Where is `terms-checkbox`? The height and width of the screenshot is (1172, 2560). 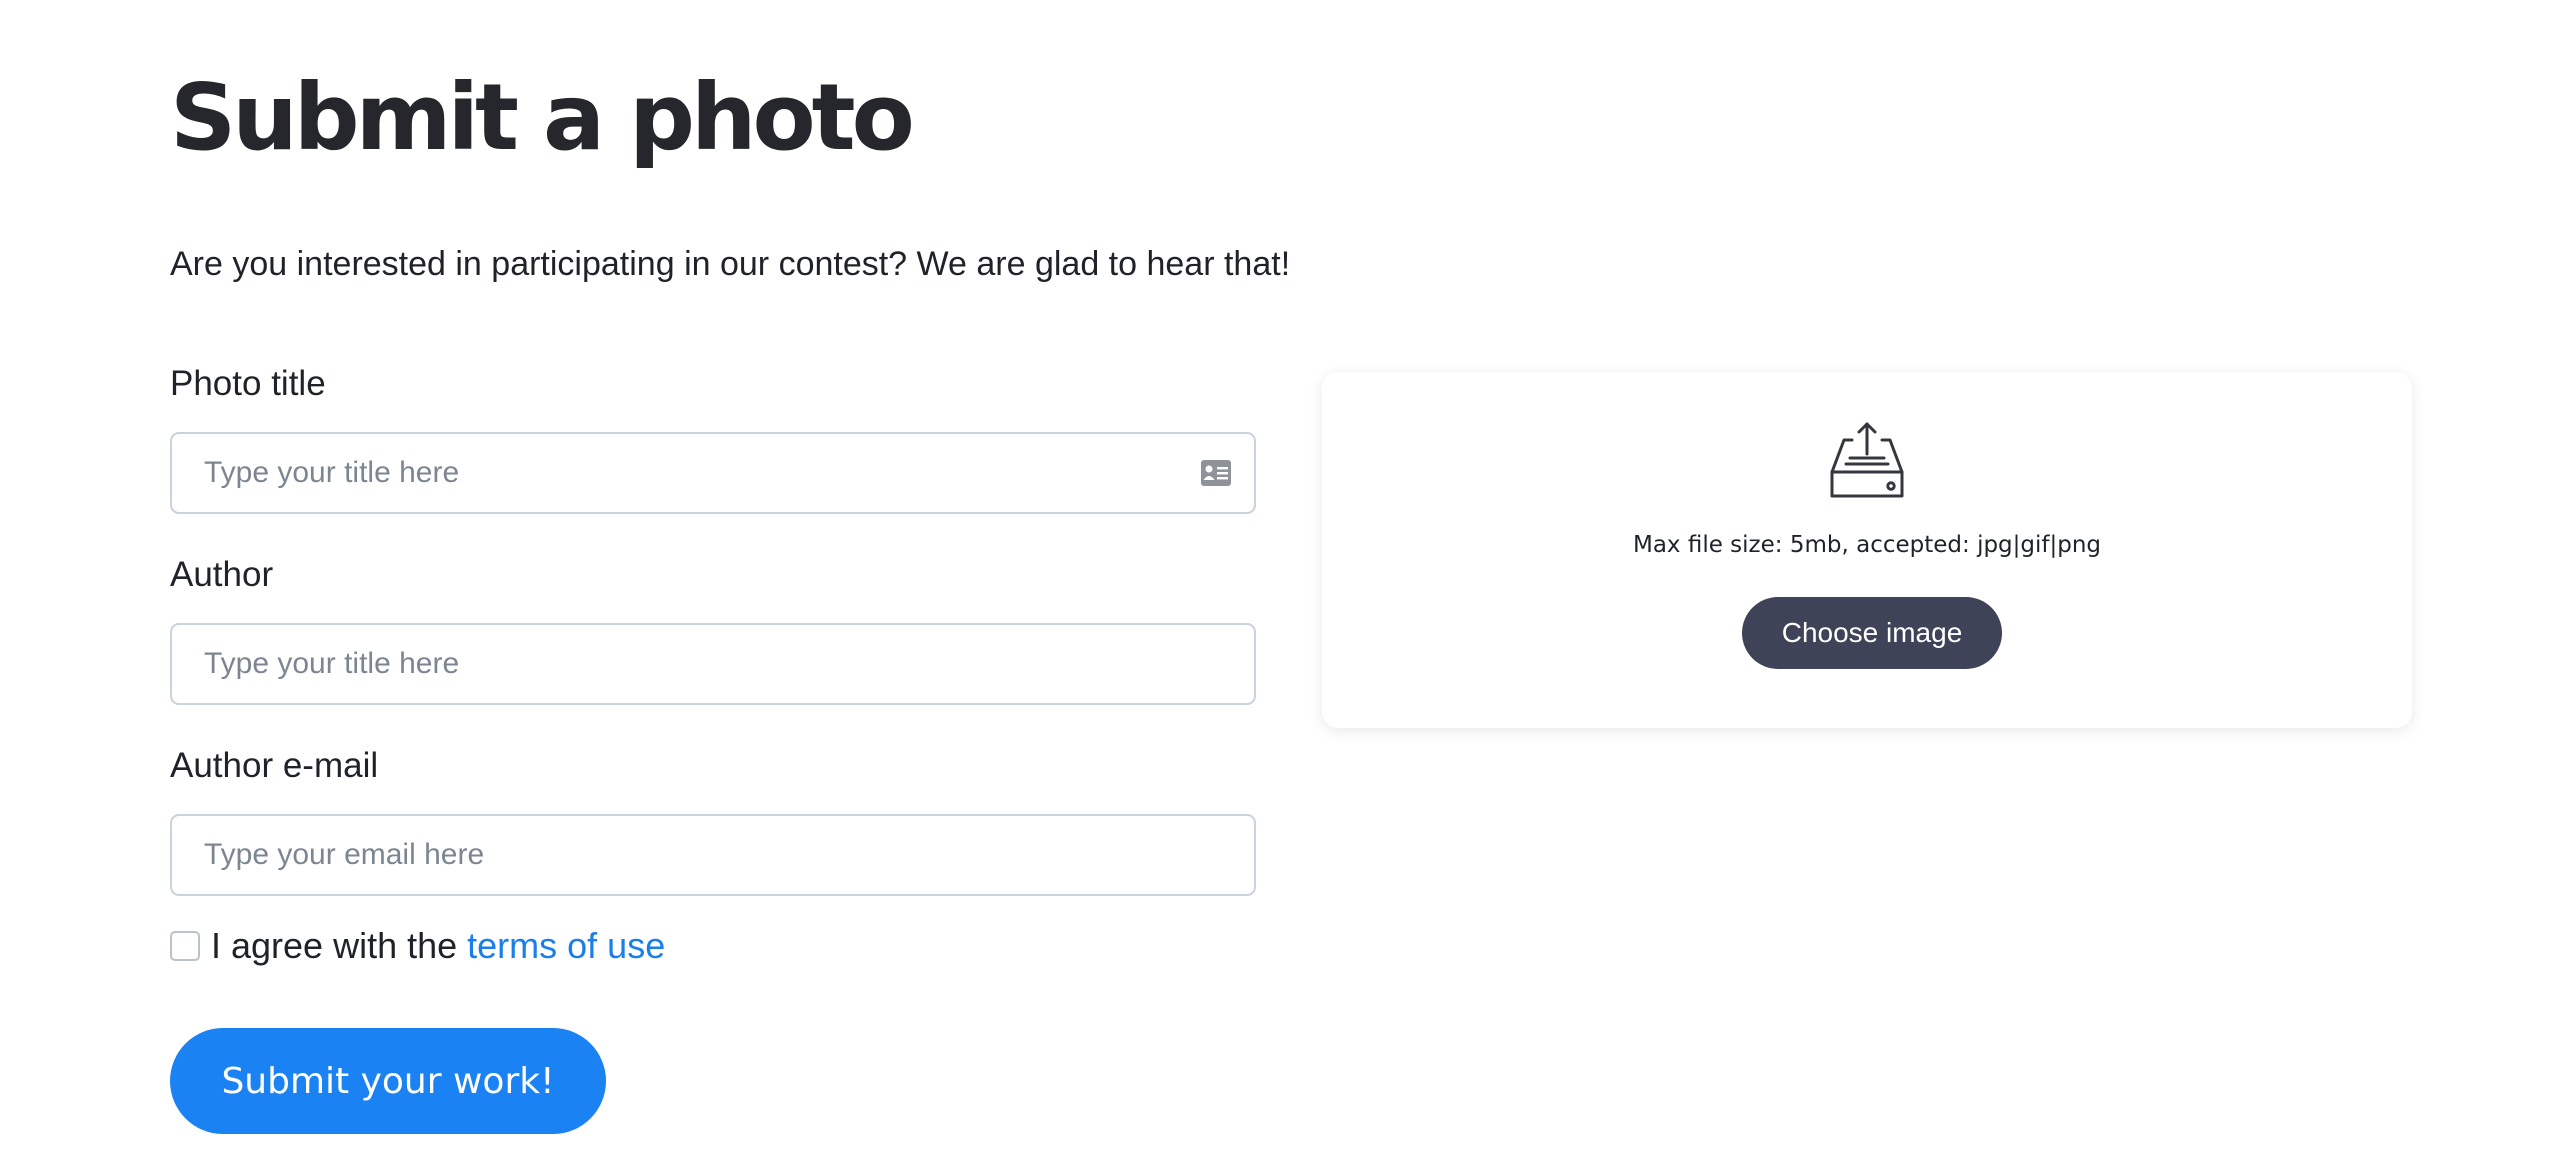 terms-checkbox is located at coordinates (185, 946).